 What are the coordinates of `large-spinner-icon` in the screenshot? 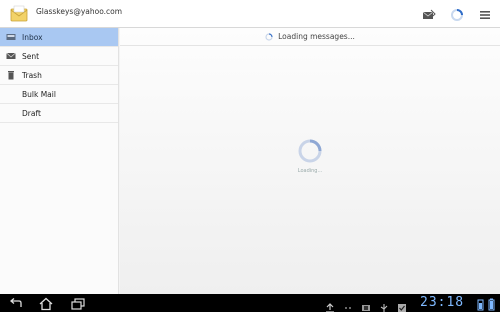 It's located at (310, 151).